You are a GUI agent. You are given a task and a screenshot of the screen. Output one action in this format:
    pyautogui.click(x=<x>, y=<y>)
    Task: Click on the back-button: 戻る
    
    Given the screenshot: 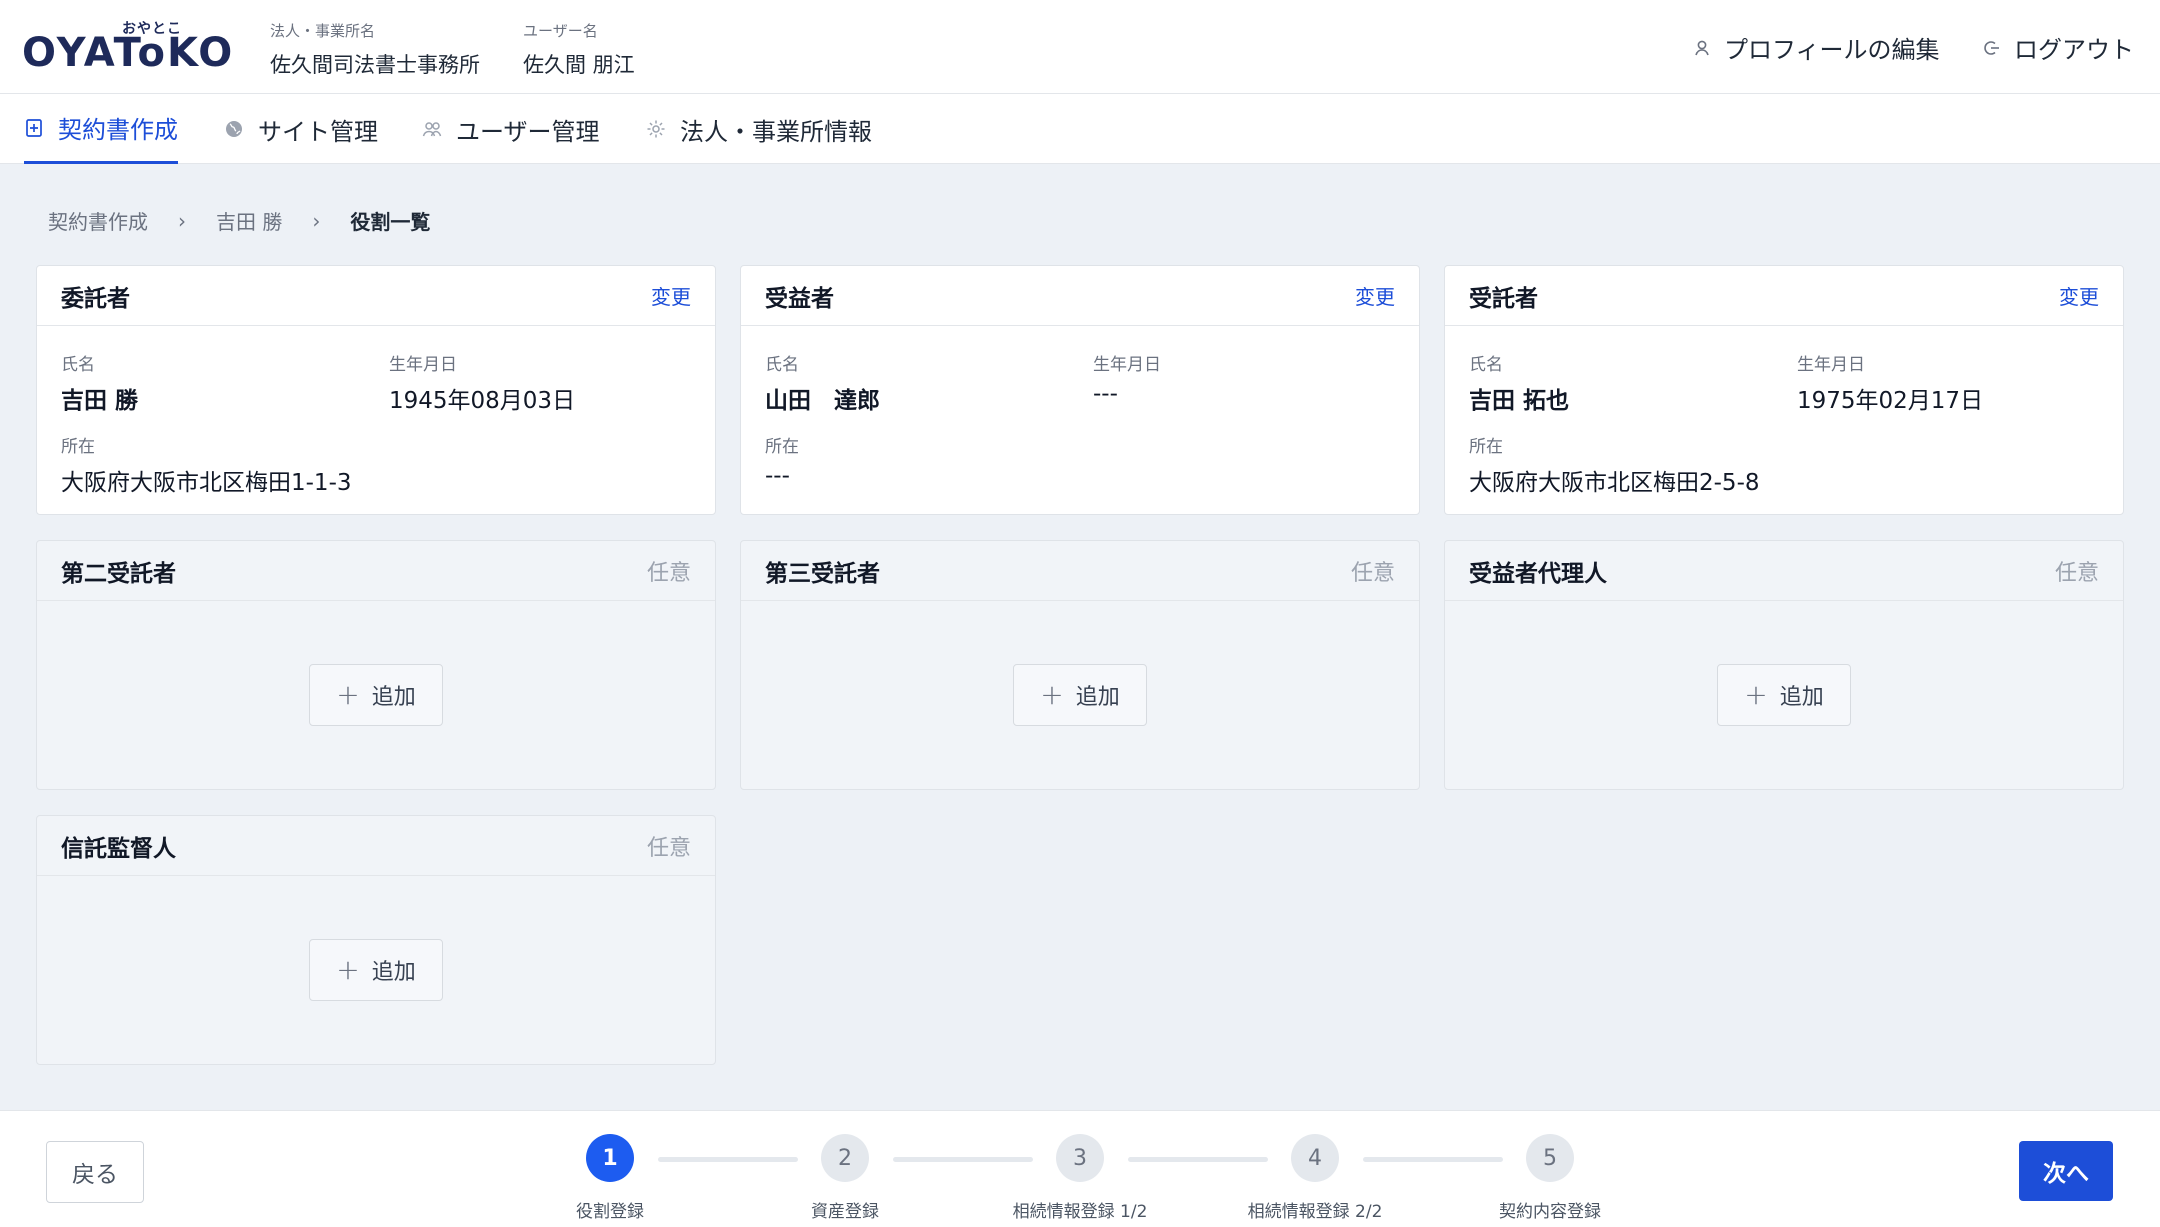 What is the action you would take?
    pyautogui.click(x=95, y=1172)
    